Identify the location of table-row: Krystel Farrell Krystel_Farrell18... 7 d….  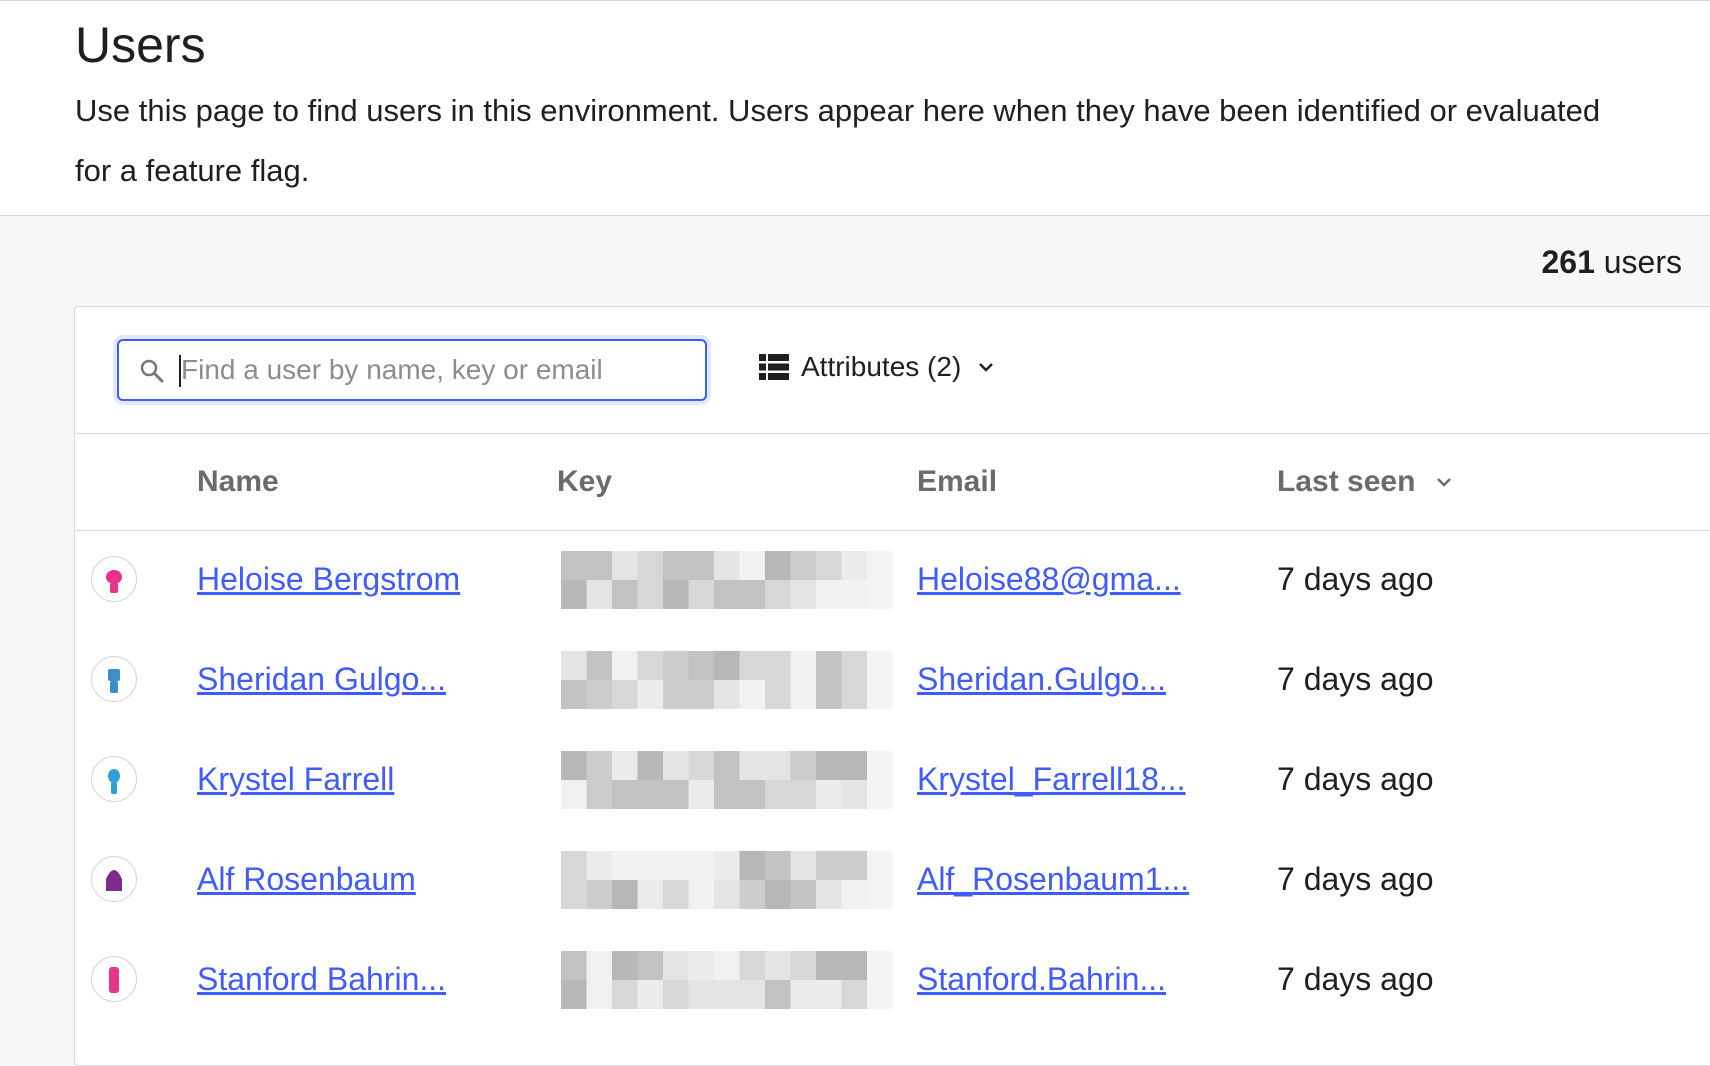
(892, 781).